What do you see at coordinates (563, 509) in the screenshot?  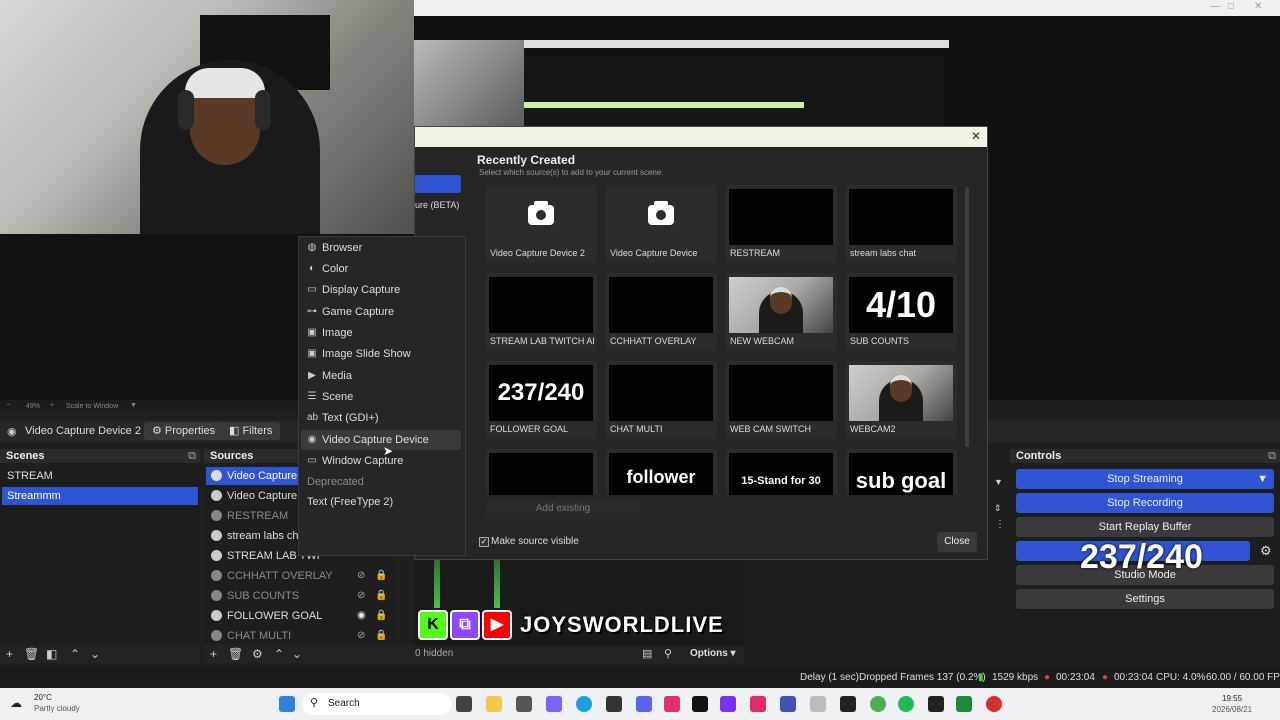 I see `add-existing-button: Add existing` at bounding box center [563, 509].